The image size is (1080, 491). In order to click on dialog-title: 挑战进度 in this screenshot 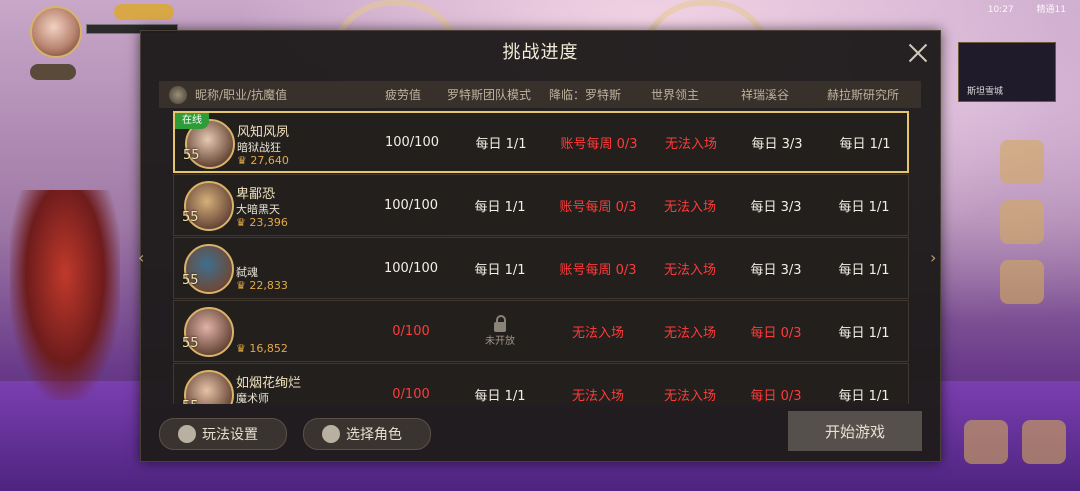, I will do `click(540, 52)`.